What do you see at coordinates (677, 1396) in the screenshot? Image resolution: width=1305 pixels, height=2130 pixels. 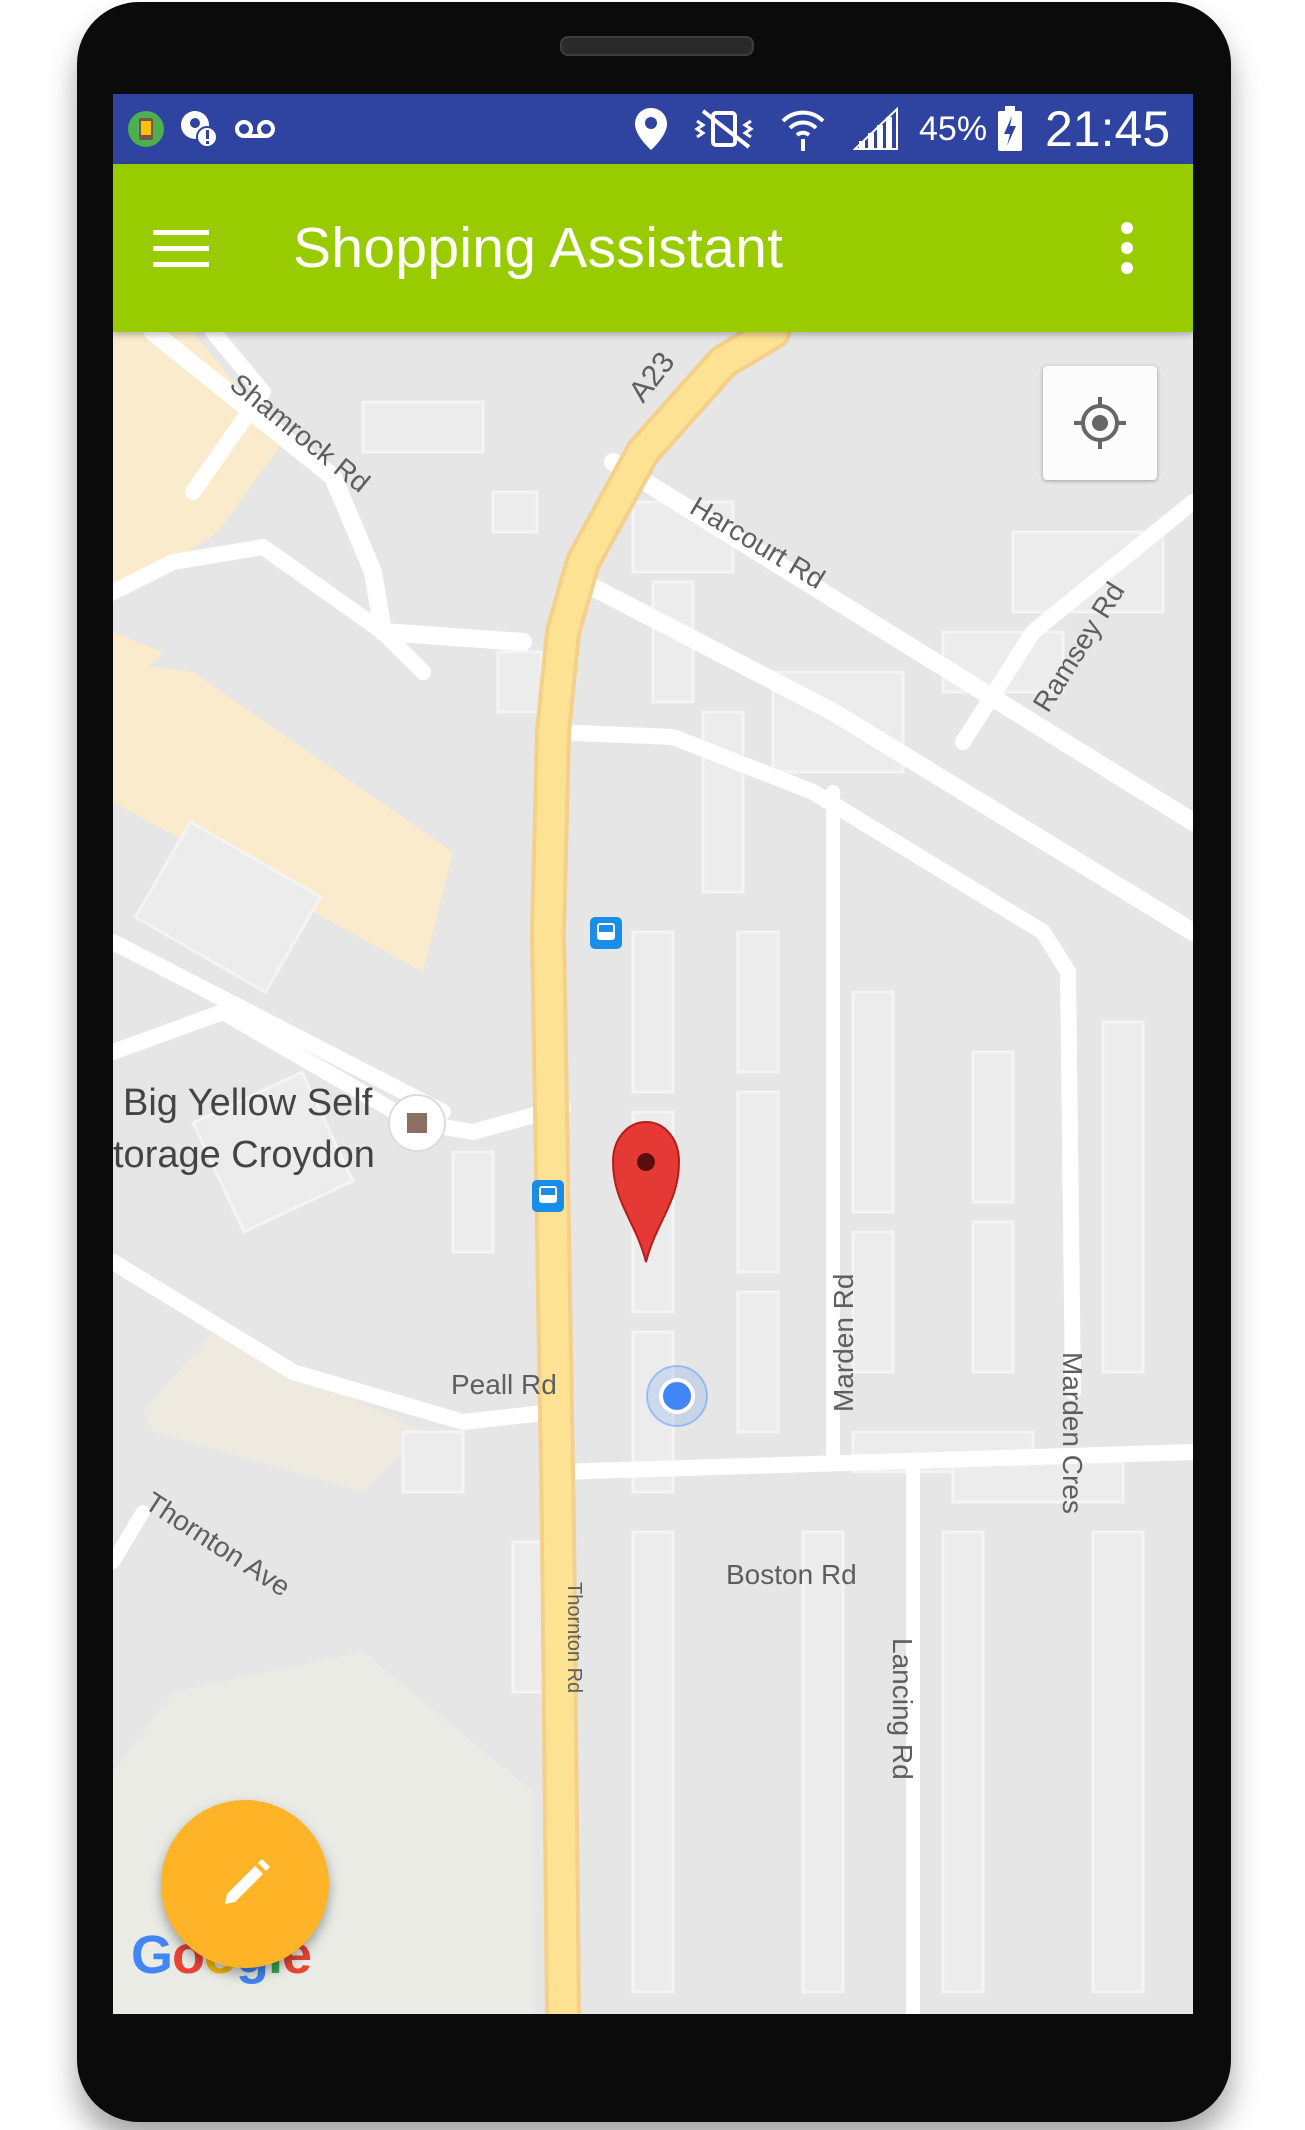 I see `my-location-dot-icon` at bounding box center [677, 1396].